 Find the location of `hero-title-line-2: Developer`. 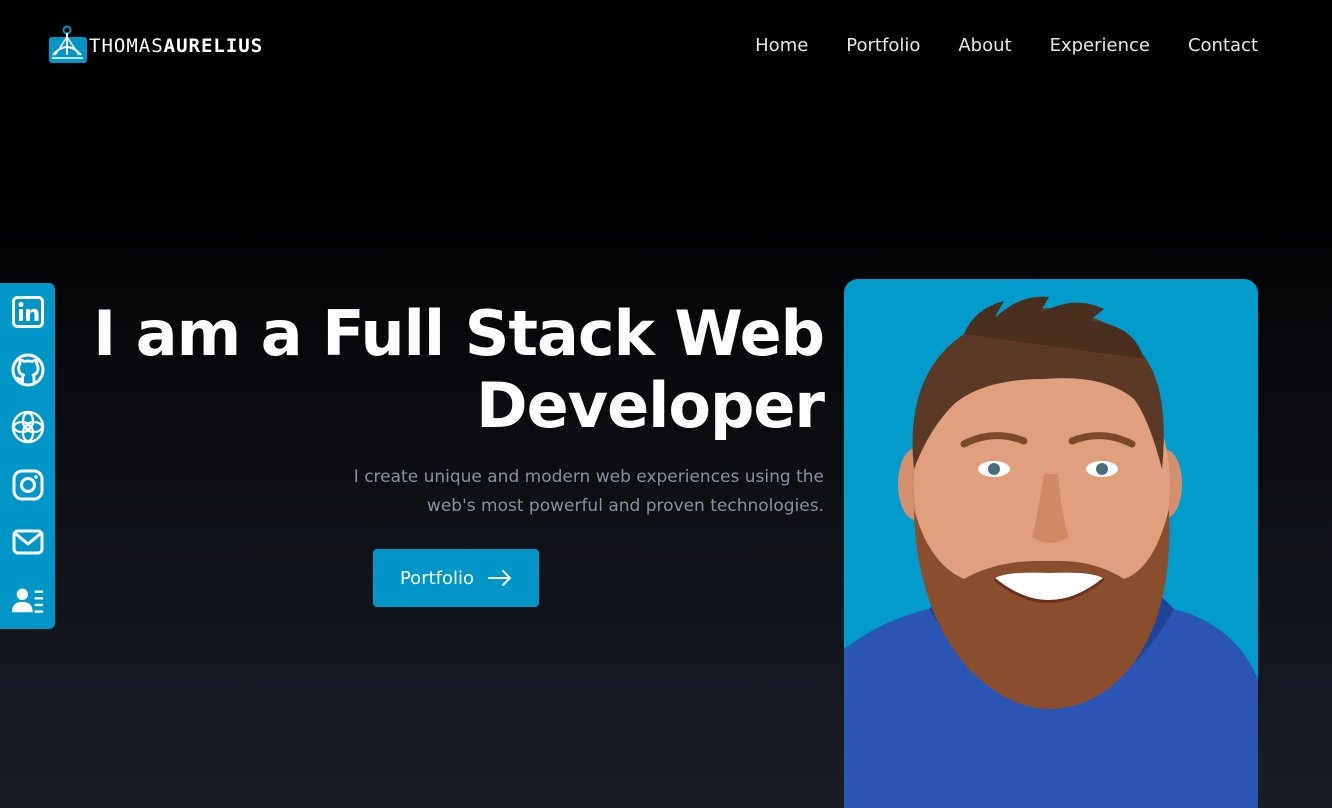

hero-title-line-2: Developer is located at coordinates (650, 405).